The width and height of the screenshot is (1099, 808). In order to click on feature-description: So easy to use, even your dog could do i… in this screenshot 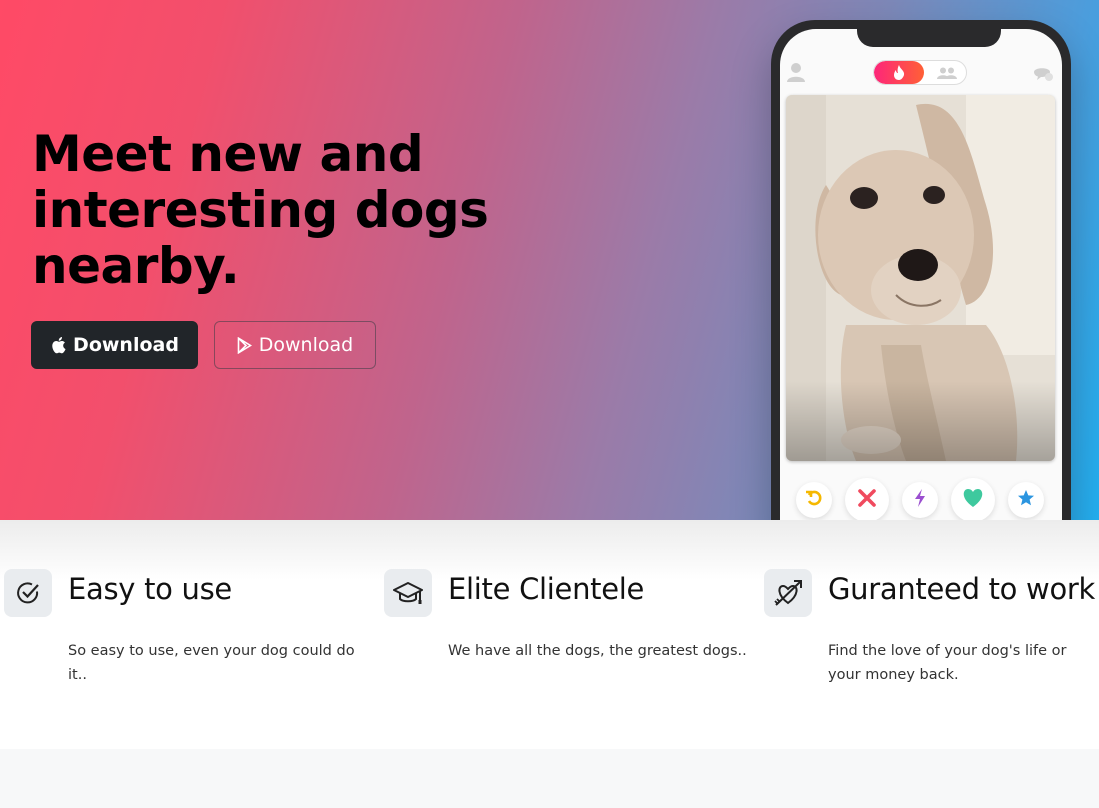, I will do `click(211, 663)`.